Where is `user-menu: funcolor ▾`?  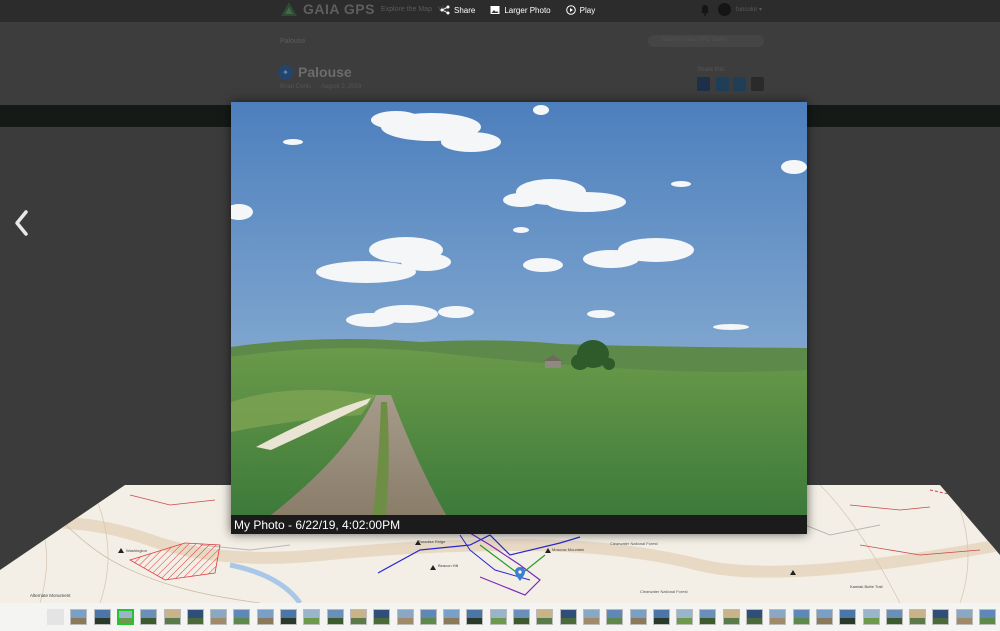
user-menu: funcolor ▾ is located at coordinates (740, 9).